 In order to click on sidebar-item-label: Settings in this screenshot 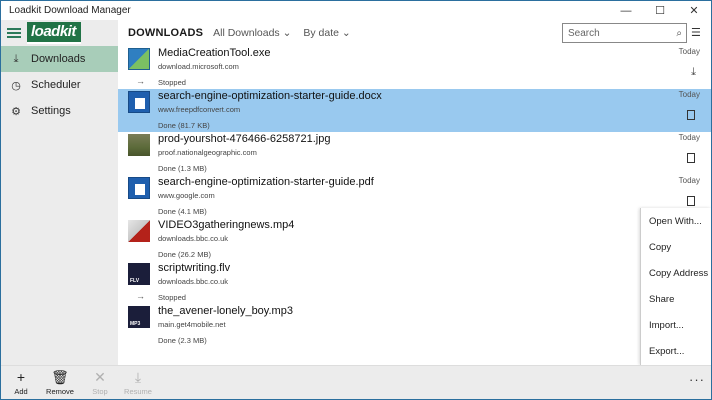, I will do `click(51, 111)`.